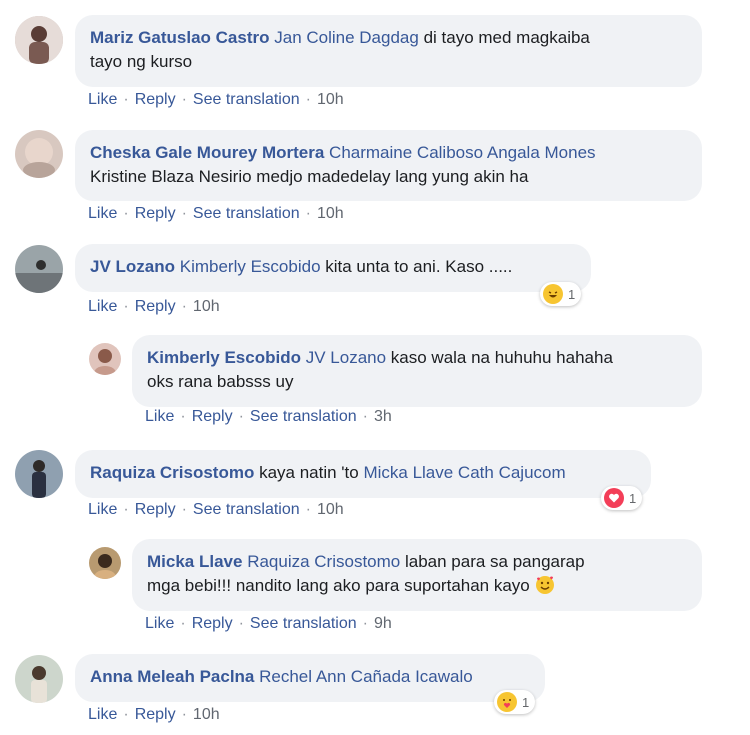 This screenshot has height=735, width=750. I want to click on comment-actions: Like · Reply · See translation · 3h, so click(268, 416).